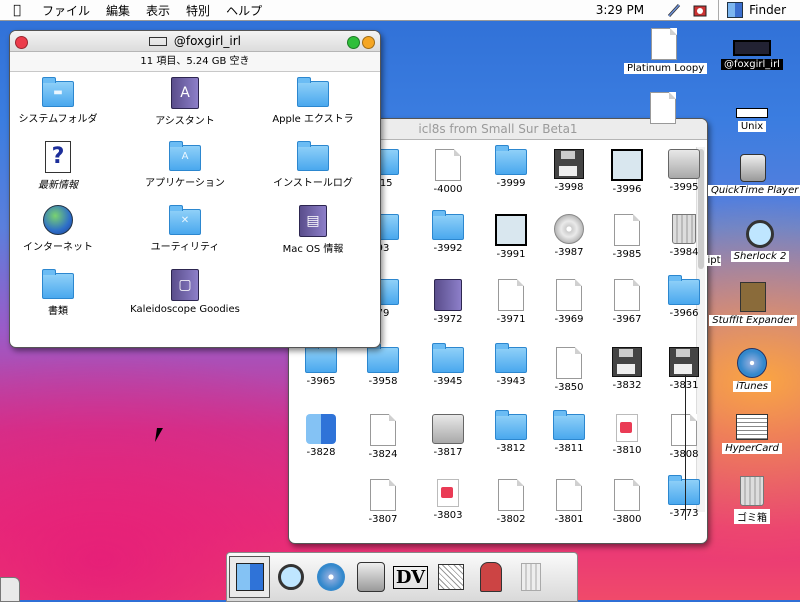  What do you see at coordinates (569, 319) in the screenshot?
I see `icon-label: -3969` at bounding box center [569, 319].